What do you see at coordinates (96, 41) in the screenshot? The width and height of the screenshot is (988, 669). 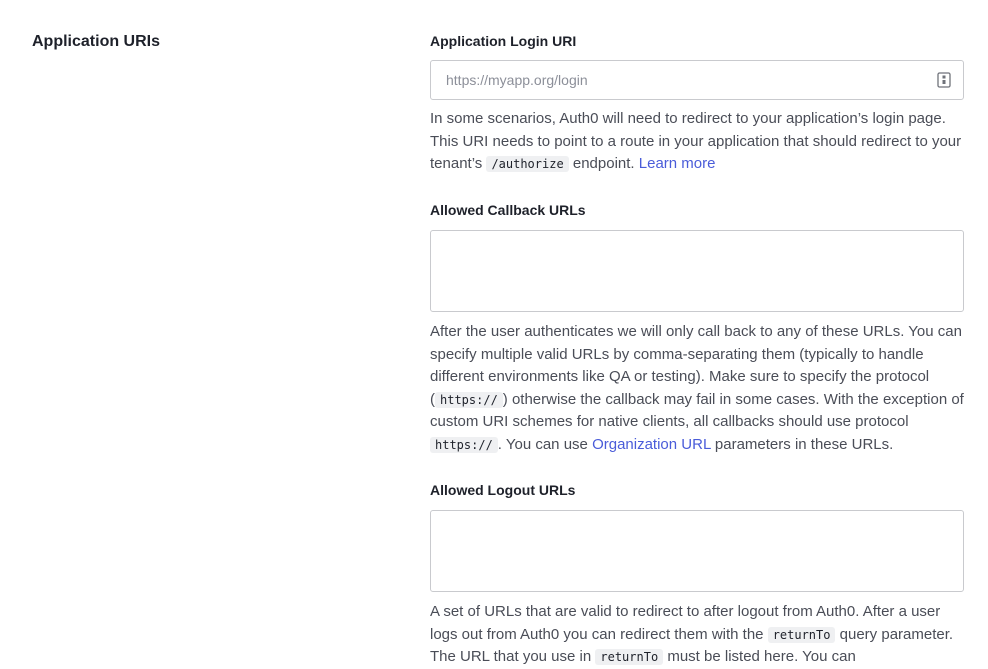 I see `section-title: Application URIs` at bounding box center [96, 41].